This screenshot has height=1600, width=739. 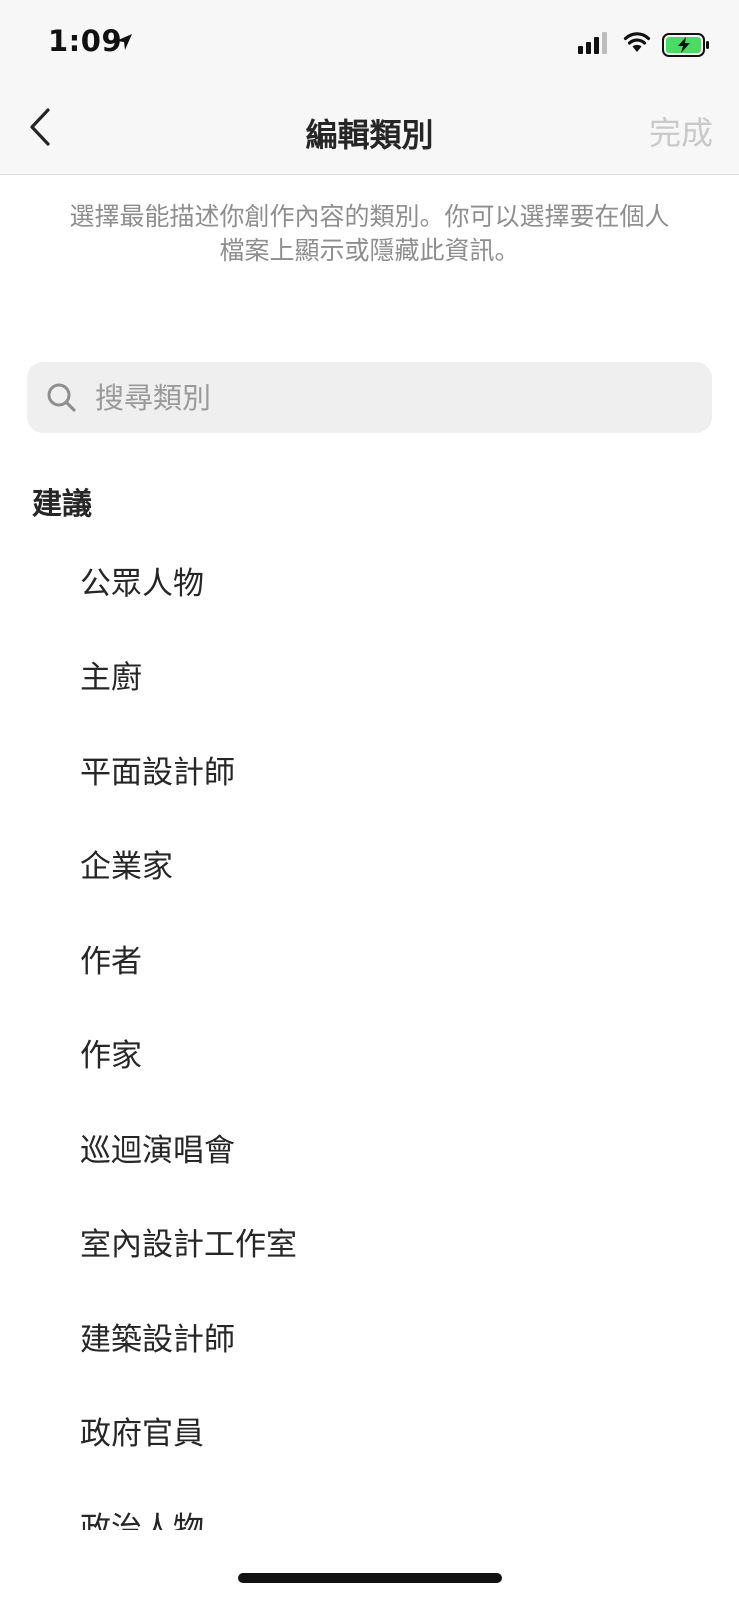 I want to click on magnifier-icon, so click(x=61, y=397).